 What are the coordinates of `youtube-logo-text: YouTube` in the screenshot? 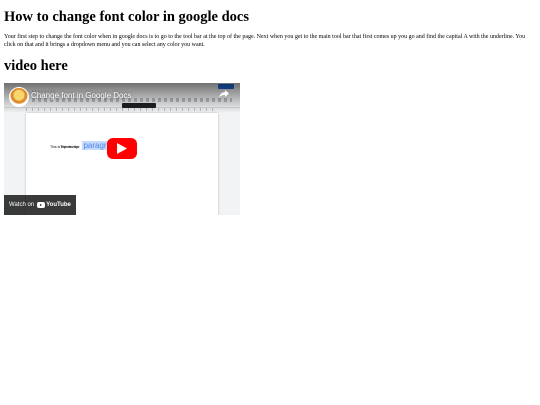 It's located at (58, 205).